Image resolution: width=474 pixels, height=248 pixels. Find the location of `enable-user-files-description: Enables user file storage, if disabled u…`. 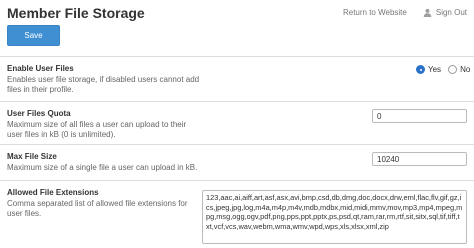

enable-user-files-description: Enables user file storage, if disabled u… is located at coordinates (103, 84).